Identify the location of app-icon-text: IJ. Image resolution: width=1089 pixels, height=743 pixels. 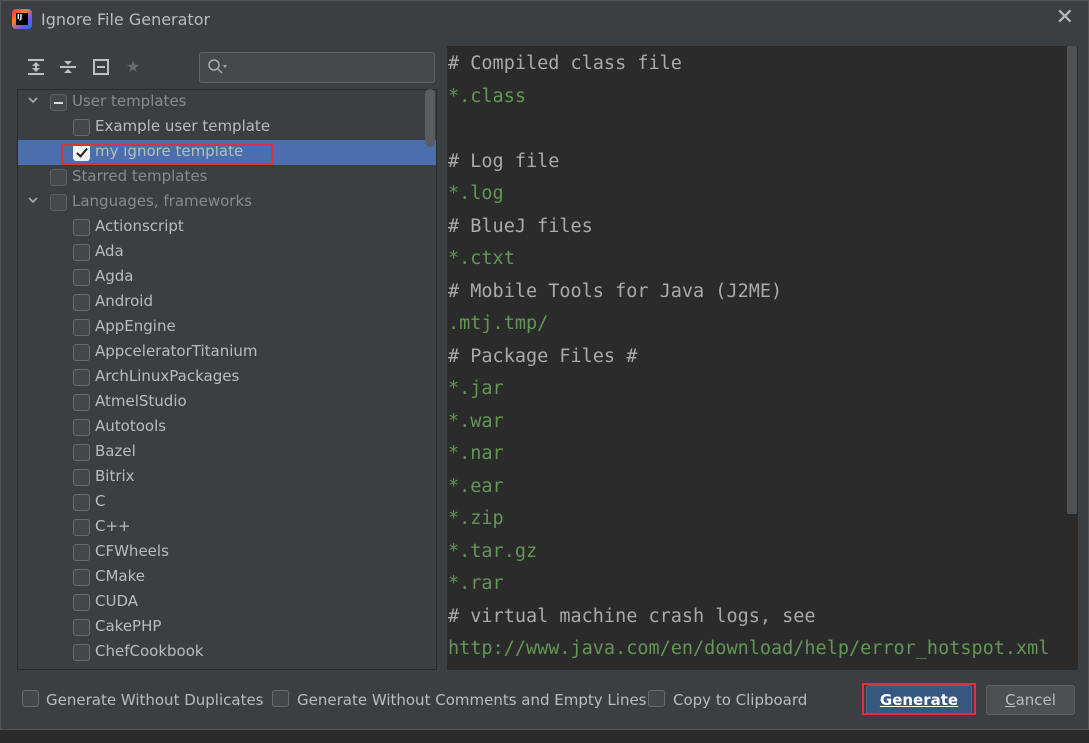
(22, 19).